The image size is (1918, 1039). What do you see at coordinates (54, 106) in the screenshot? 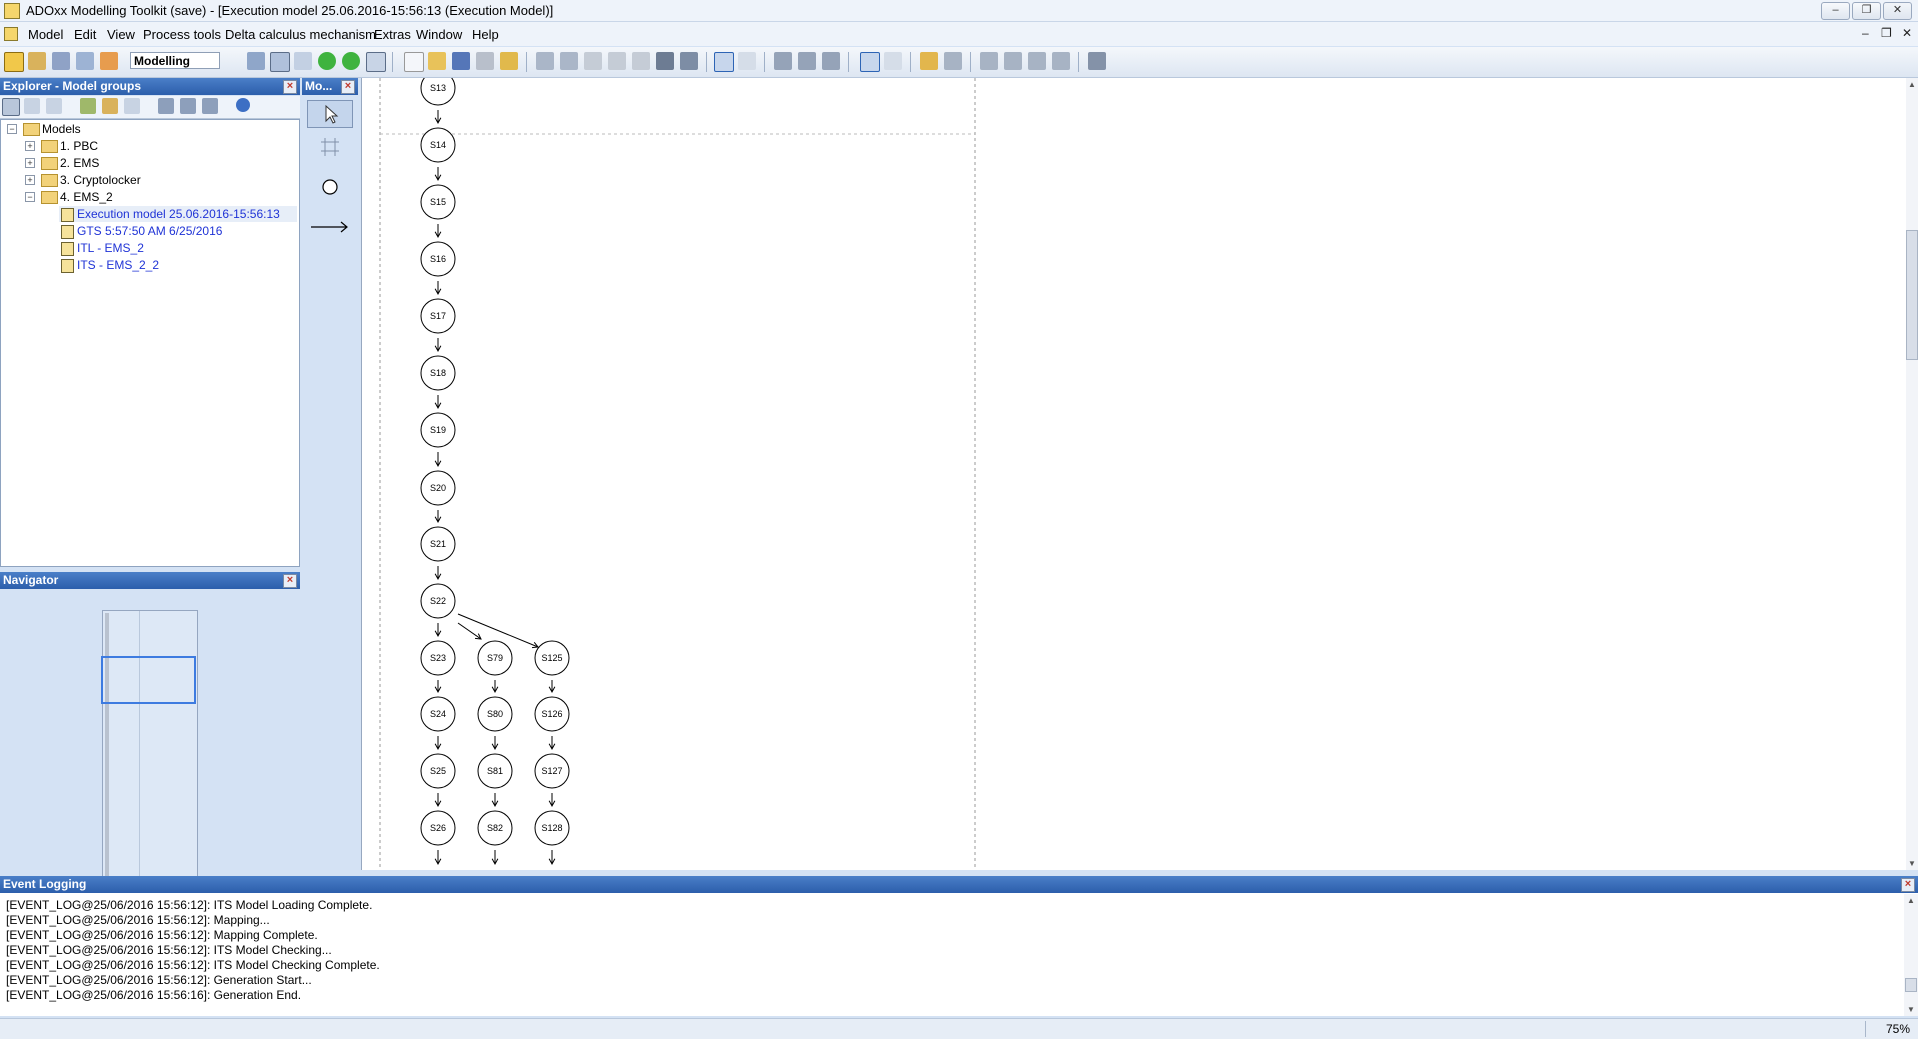
I see `hierarchy-icon` at bounding box center [54, 106].